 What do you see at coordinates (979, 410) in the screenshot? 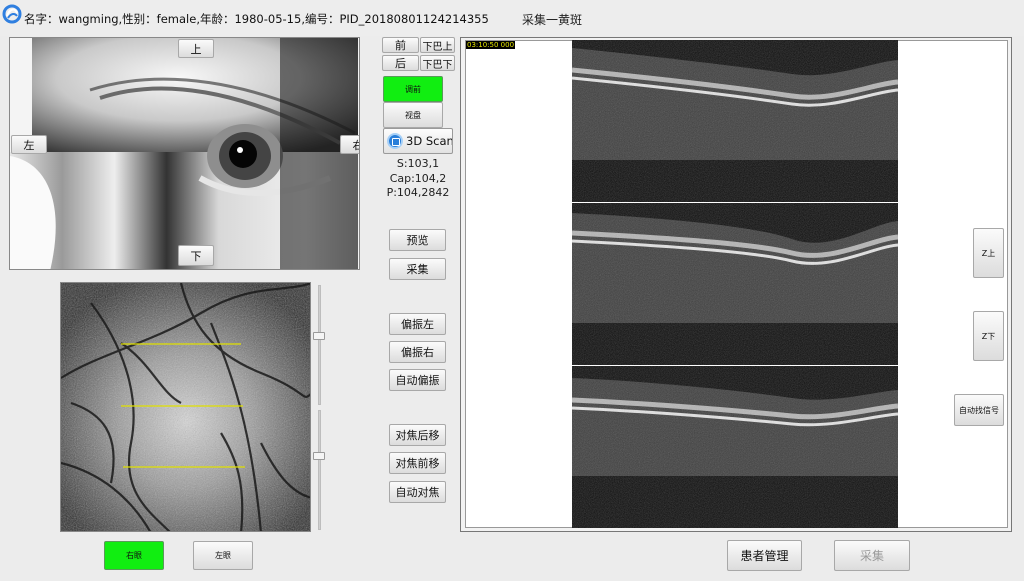
I see `auto-signal-button: 自动找信号` at bounding box center [979, 410].